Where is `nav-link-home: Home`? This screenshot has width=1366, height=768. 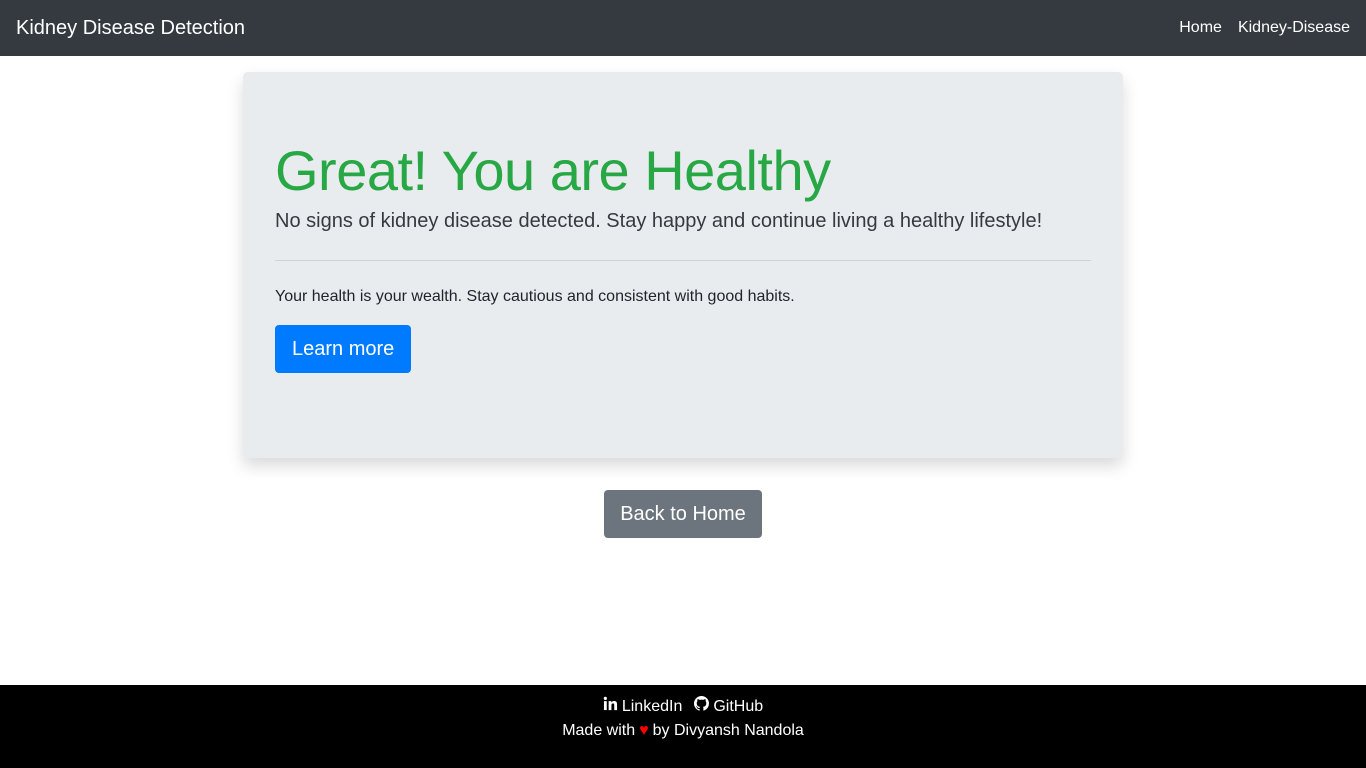
nav-link-home: Home is located at coordinates (1200, 28).